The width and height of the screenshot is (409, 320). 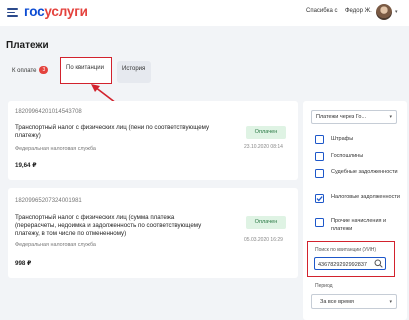 I want to click on checkbox-fines-label: Штрафы, so click(x=342, y=139).